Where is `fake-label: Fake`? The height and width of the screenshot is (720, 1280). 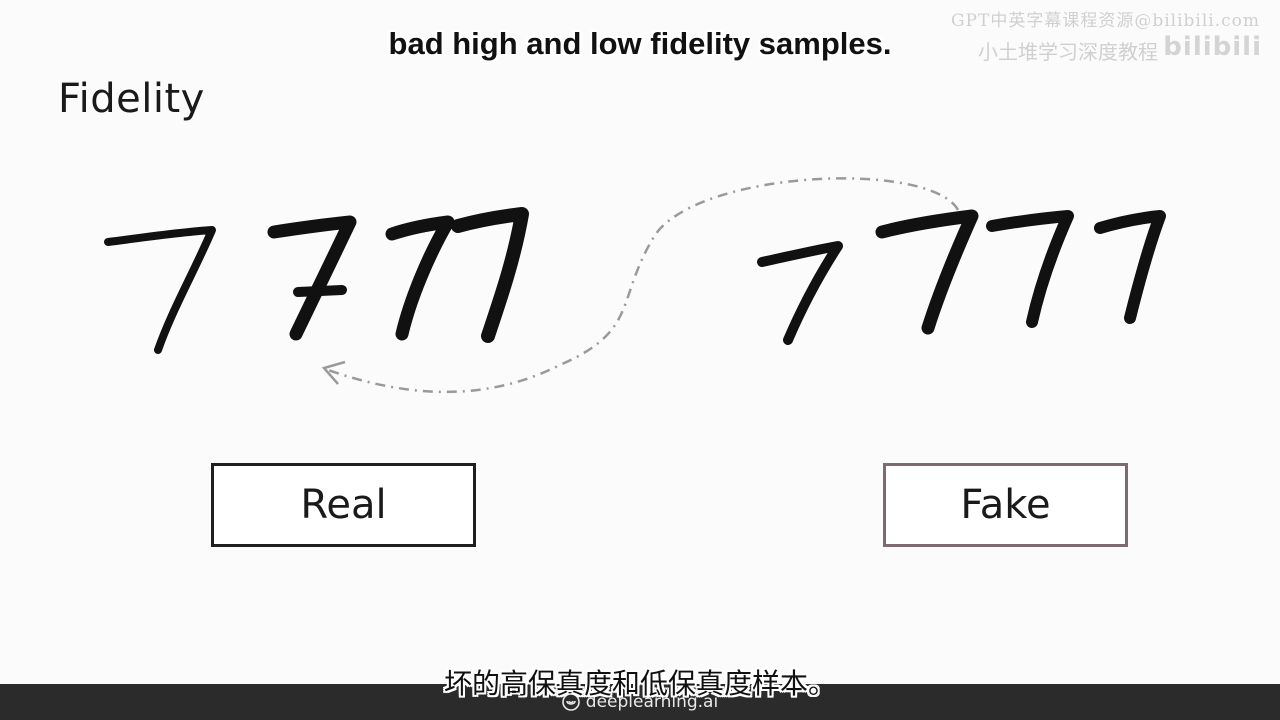
fake-label: Fake is located at coordinates (1005, 505).